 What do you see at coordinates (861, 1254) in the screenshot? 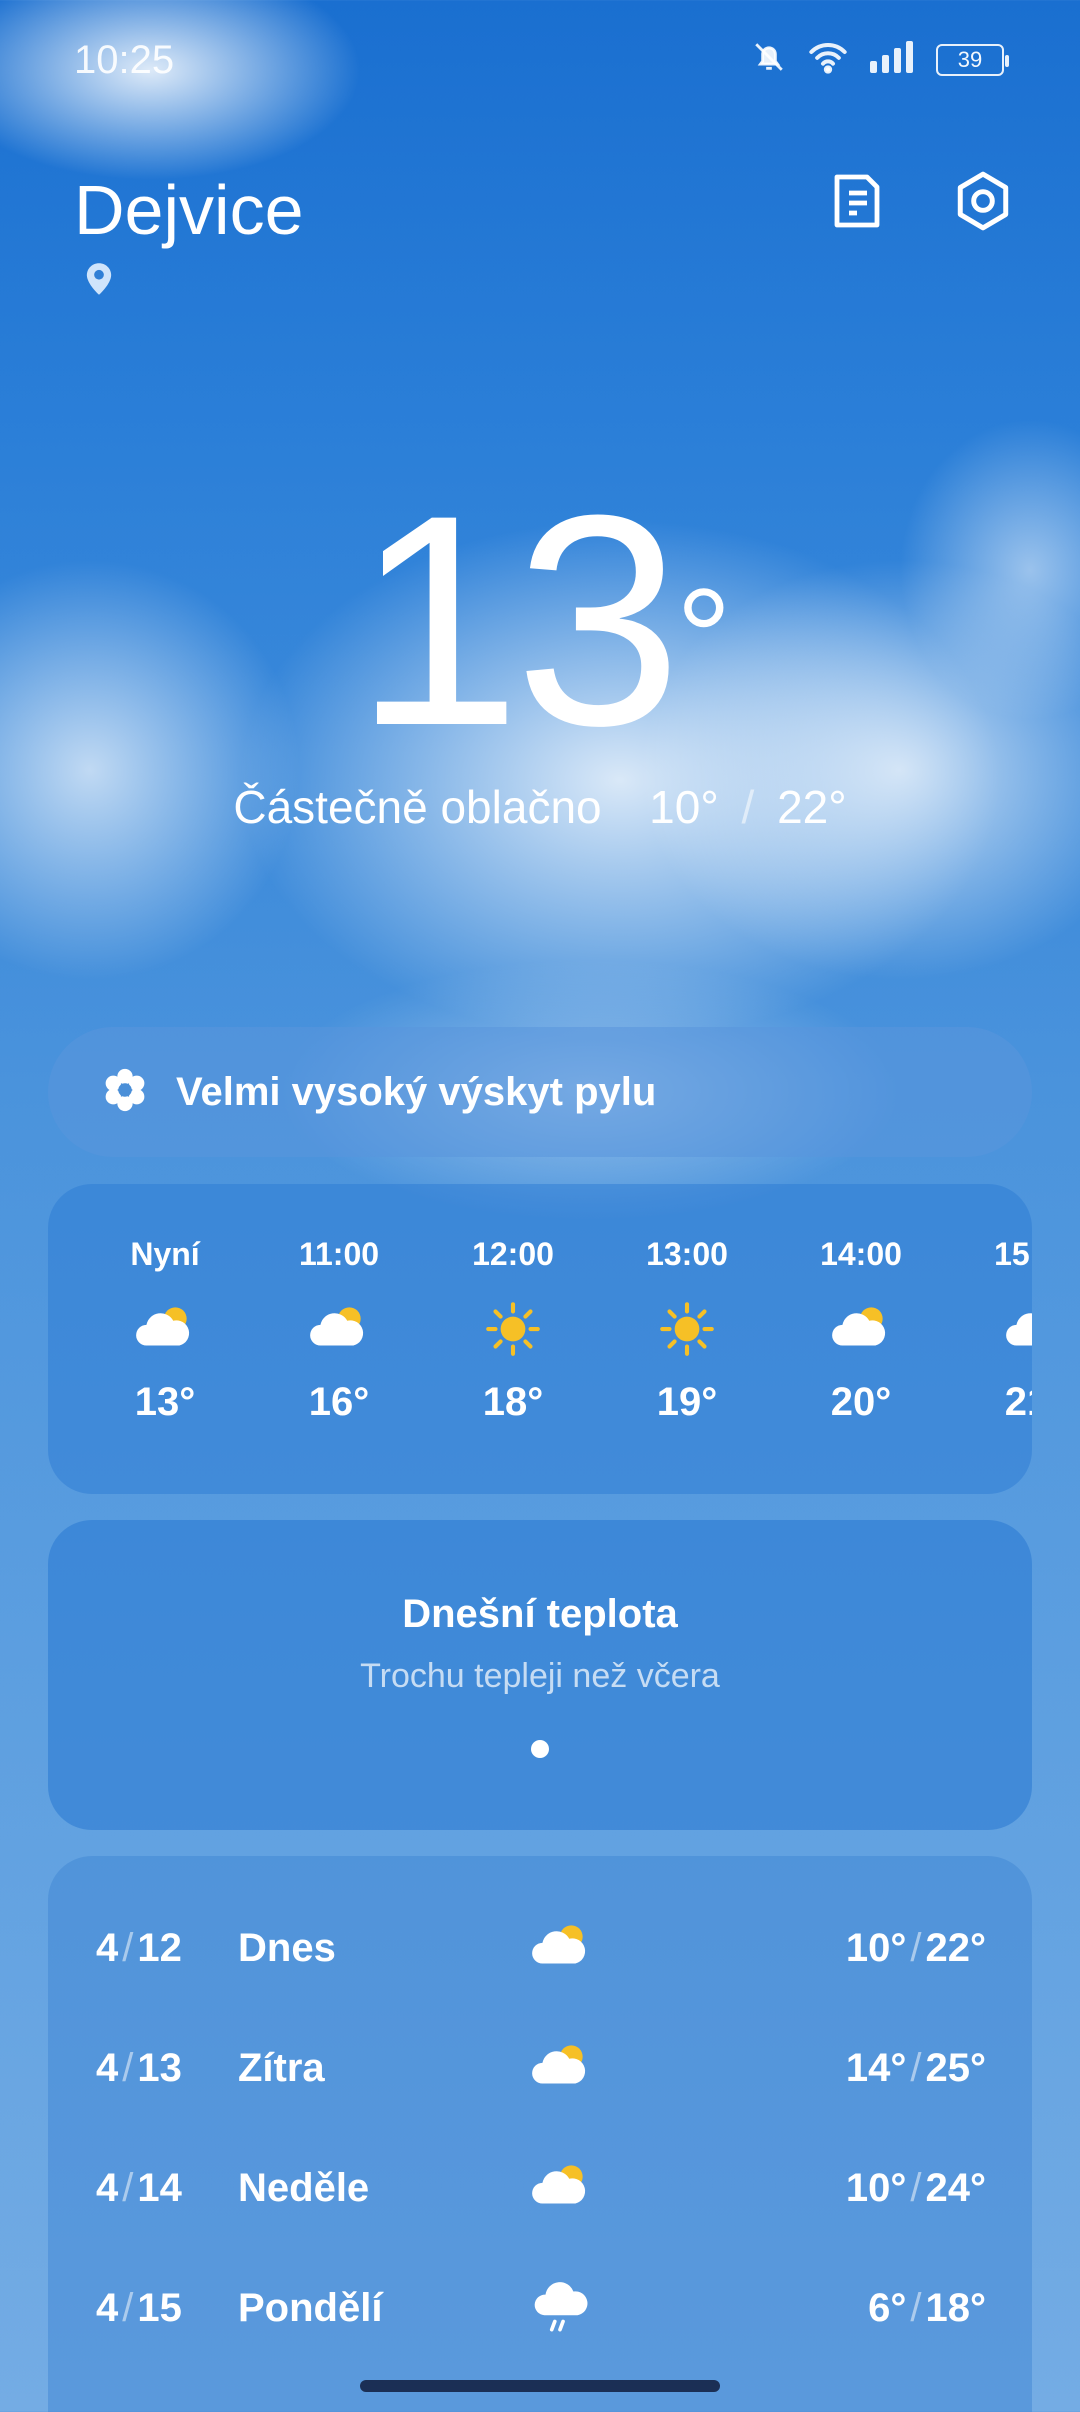
I see `hour-time: 14:00` at bounding box center [861, 1254].